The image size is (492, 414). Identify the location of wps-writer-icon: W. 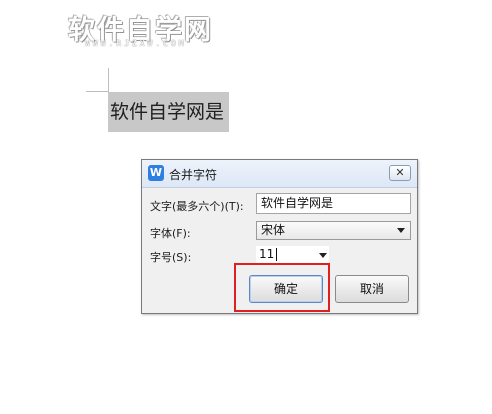
(156, 173).